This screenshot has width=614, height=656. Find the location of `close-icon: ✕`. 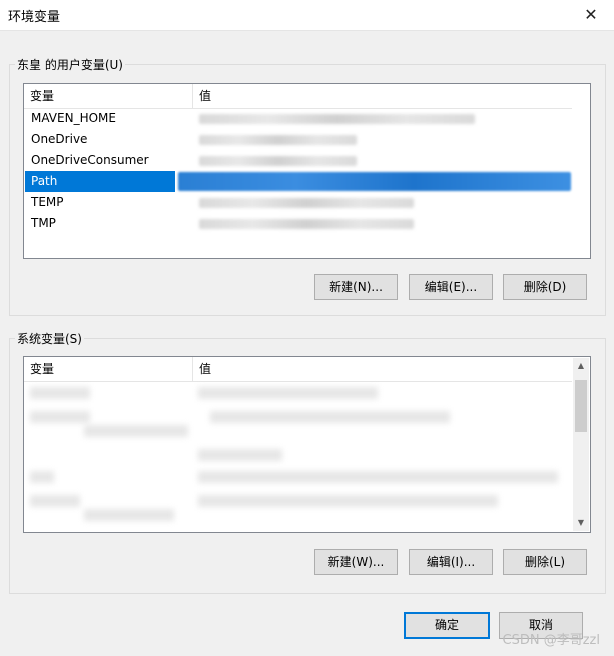

close-icon: ✕ is located at coordinates (591, 15).